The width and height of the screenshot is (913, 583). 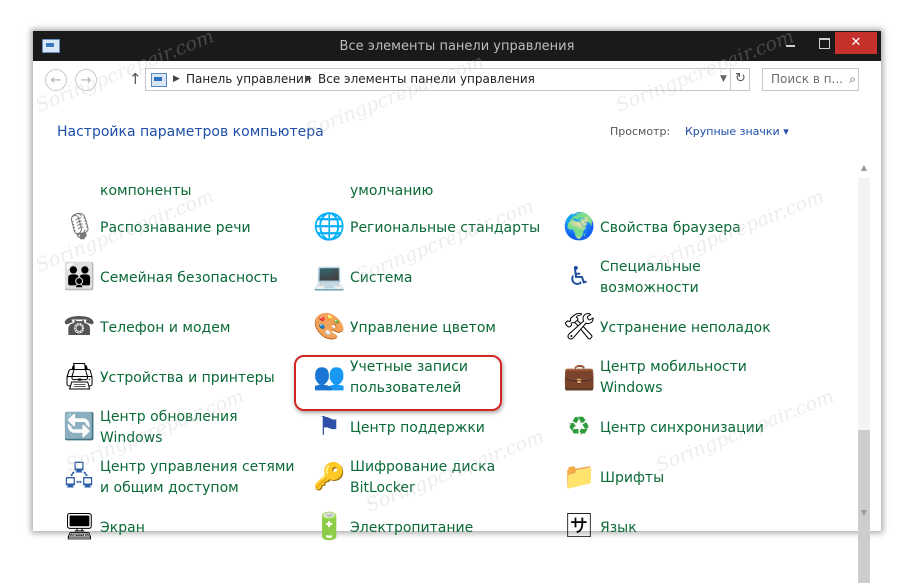 I want to click on close-icon: ✕, so click(x=856, y=42).